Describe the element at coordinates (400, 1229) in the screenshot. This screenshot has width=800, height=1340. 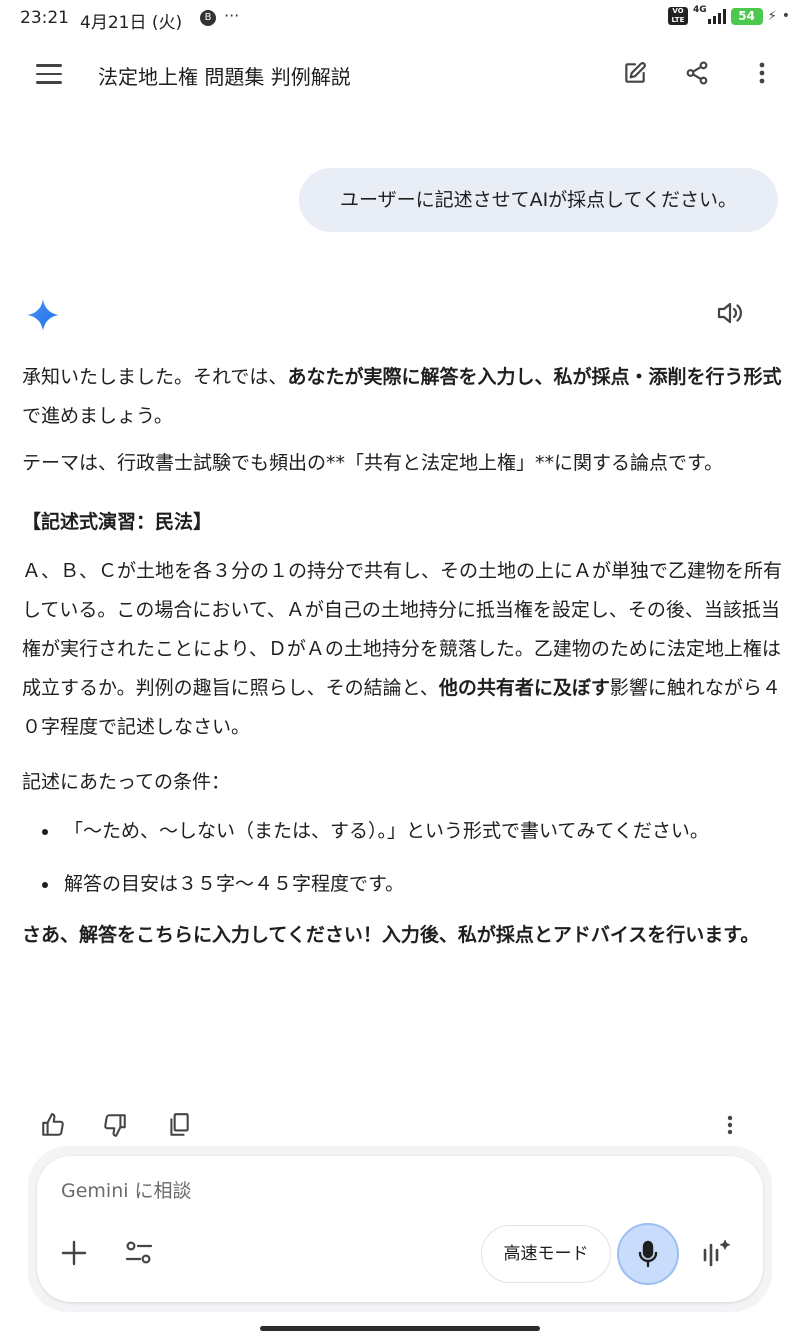
I see `composer: 高速モード` at that location.